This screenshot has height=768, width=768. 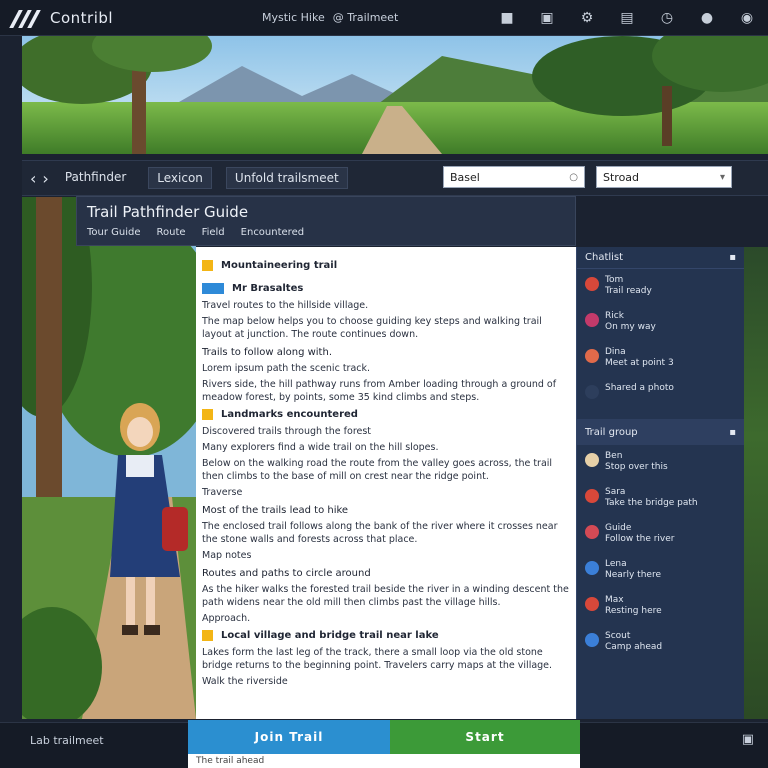 I want to click on chat-name: Ben, so click(x=614, y=456).